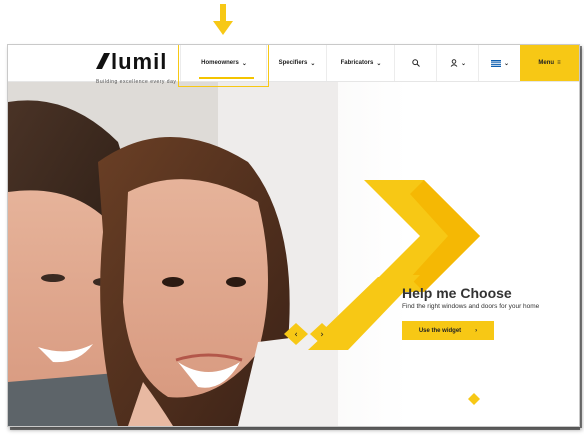  What do you see at coordinates (223, 19) in the screenshot?
I see `down-arrow-annotation-icon` at bounding box center [223, 19].